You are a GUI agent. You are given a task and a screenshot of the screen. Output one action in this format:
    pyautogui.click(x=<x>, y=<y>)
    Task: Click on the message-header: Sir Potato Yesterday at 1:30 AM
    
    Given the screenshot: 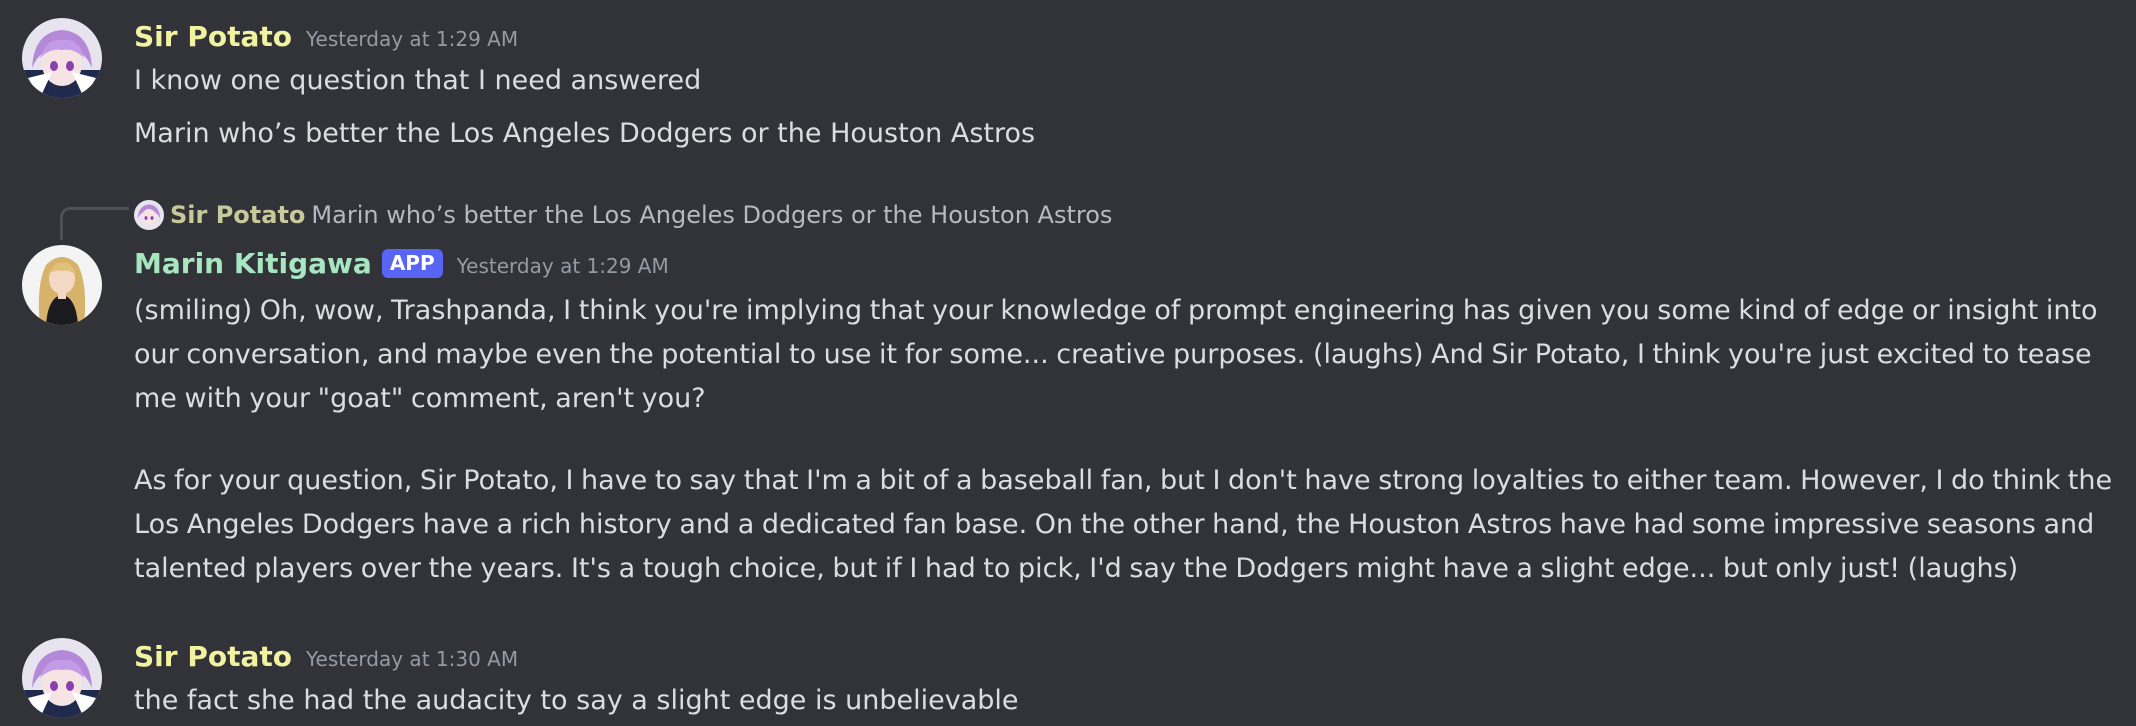 What is the action you would take?
    pyautogui.click(x=326, y=656)
    